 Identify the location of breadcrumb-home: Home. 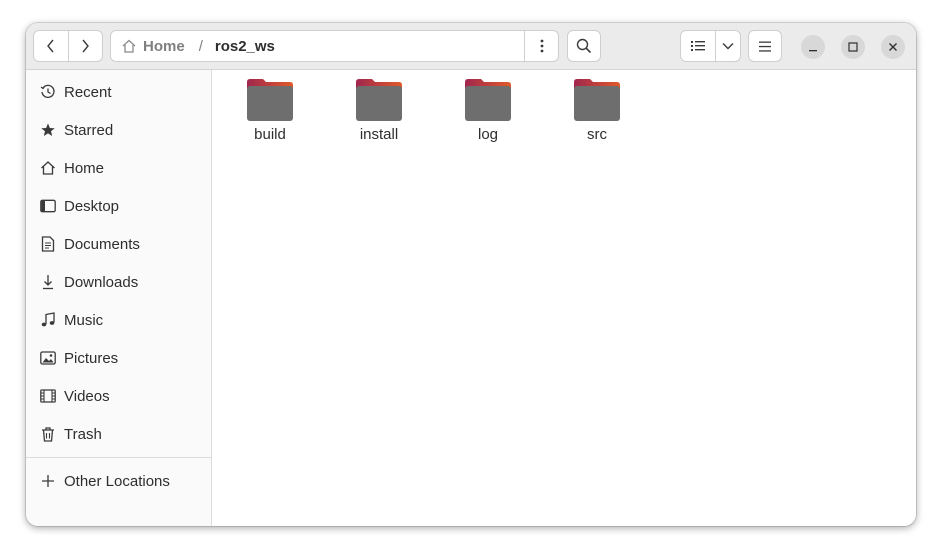
(148, 46).